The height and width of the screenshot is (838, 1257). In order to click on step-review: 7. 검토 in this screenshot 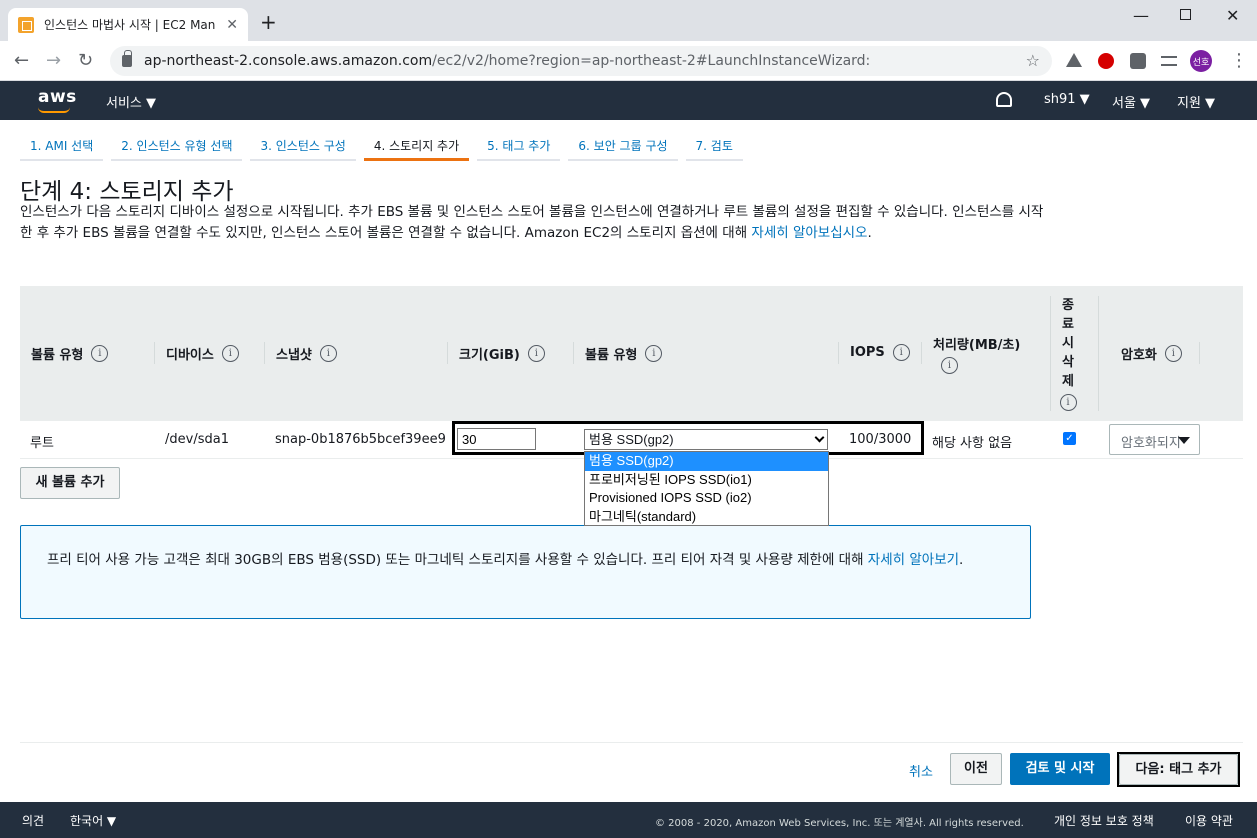, I will do `click(714, 145)`.